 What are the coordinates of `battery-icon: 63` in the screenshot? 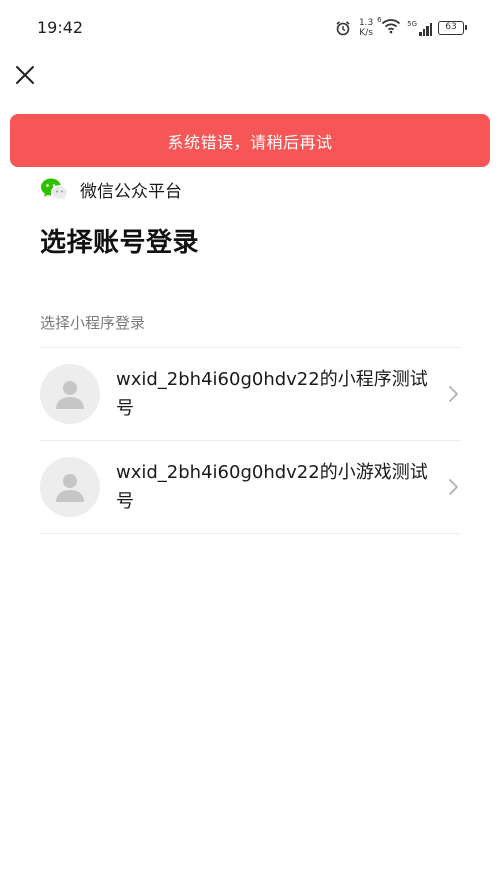 It's located at (452, 28).